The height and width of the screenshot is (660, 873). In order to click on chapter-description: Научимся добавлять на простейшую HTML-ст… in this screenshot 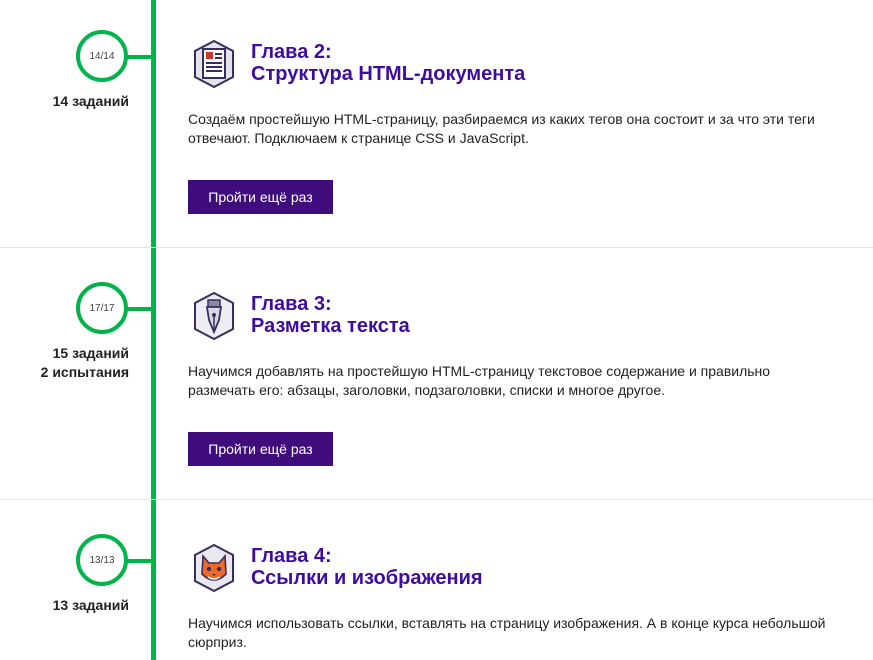, I will do `click(479, 380)`.